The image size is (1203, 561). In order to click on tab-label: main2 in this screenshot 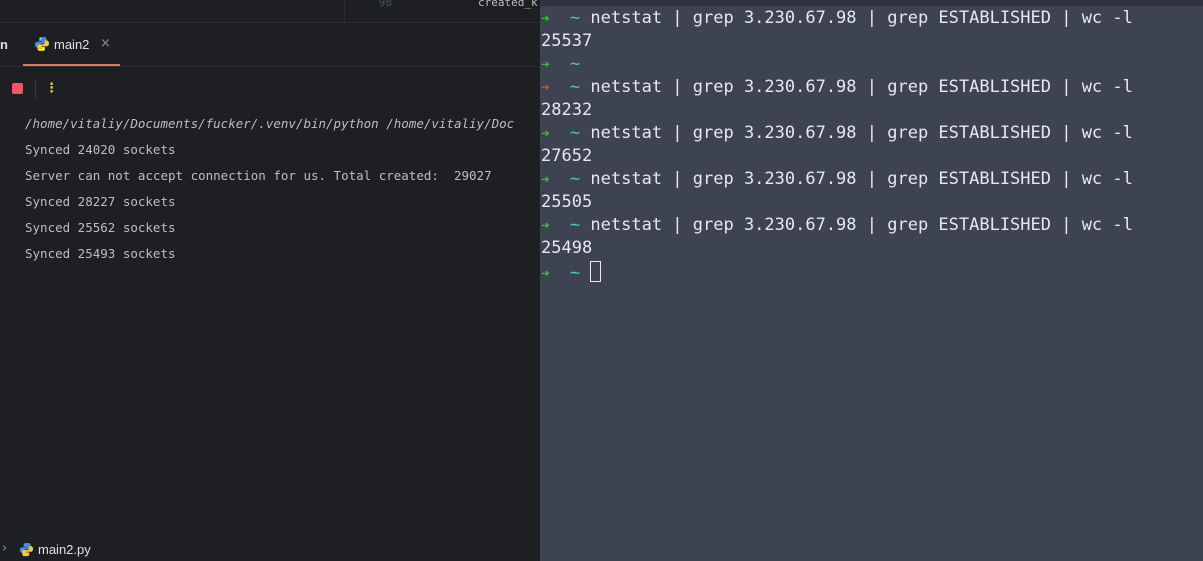, I will do `click(72, 44)`.